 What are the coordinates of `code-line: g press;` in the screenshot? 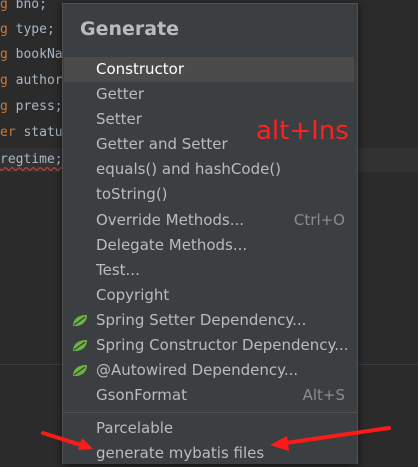 It's located at (31, 106).